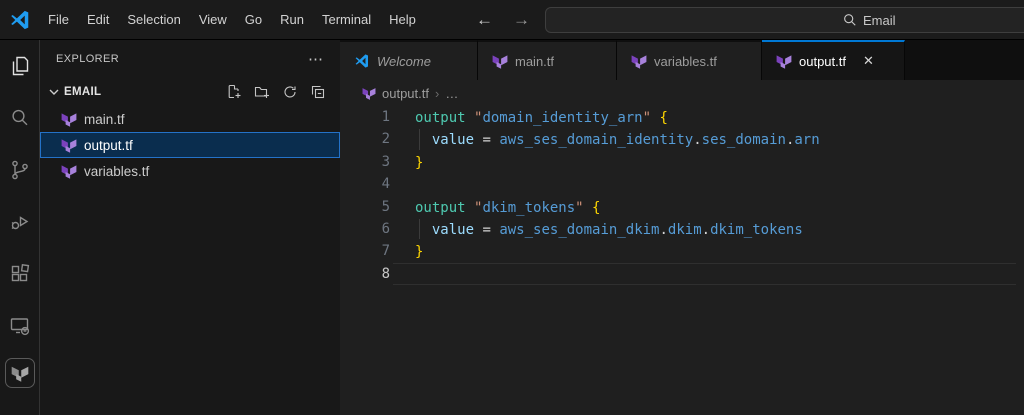 Image resolution: width=1024 pixels, height=415 pixels. I want to click on line-number: 3, so click(385, 161).